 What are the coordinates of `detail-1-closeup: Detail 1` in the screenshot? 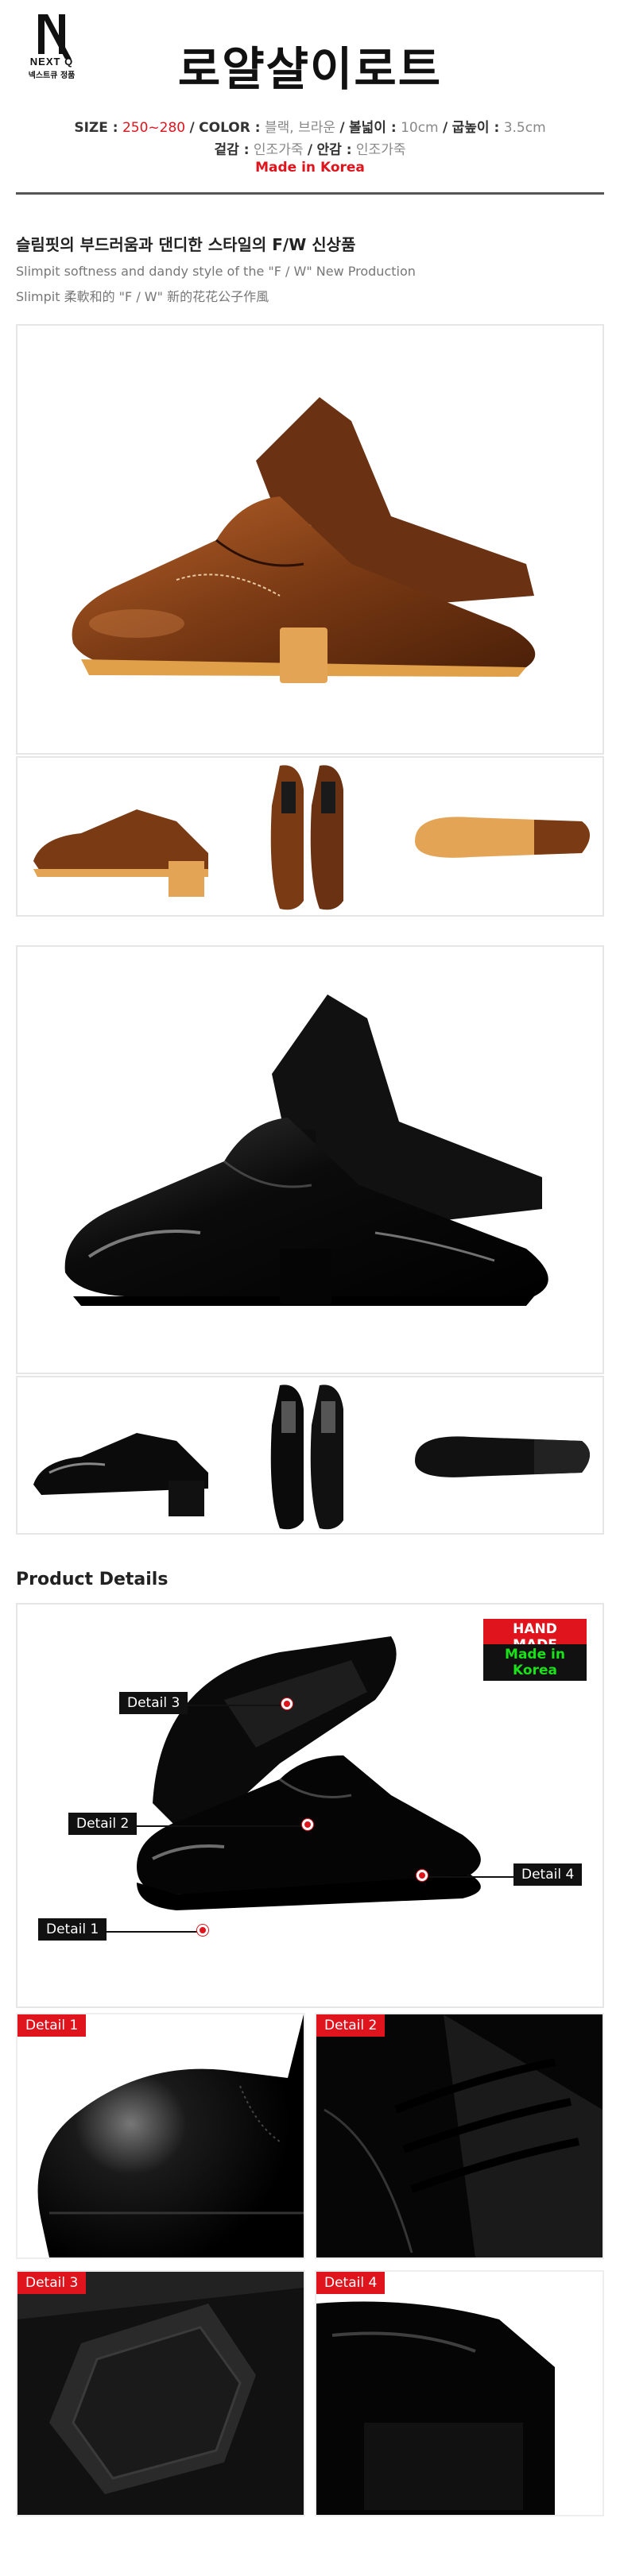 It's located at (160, 2136).